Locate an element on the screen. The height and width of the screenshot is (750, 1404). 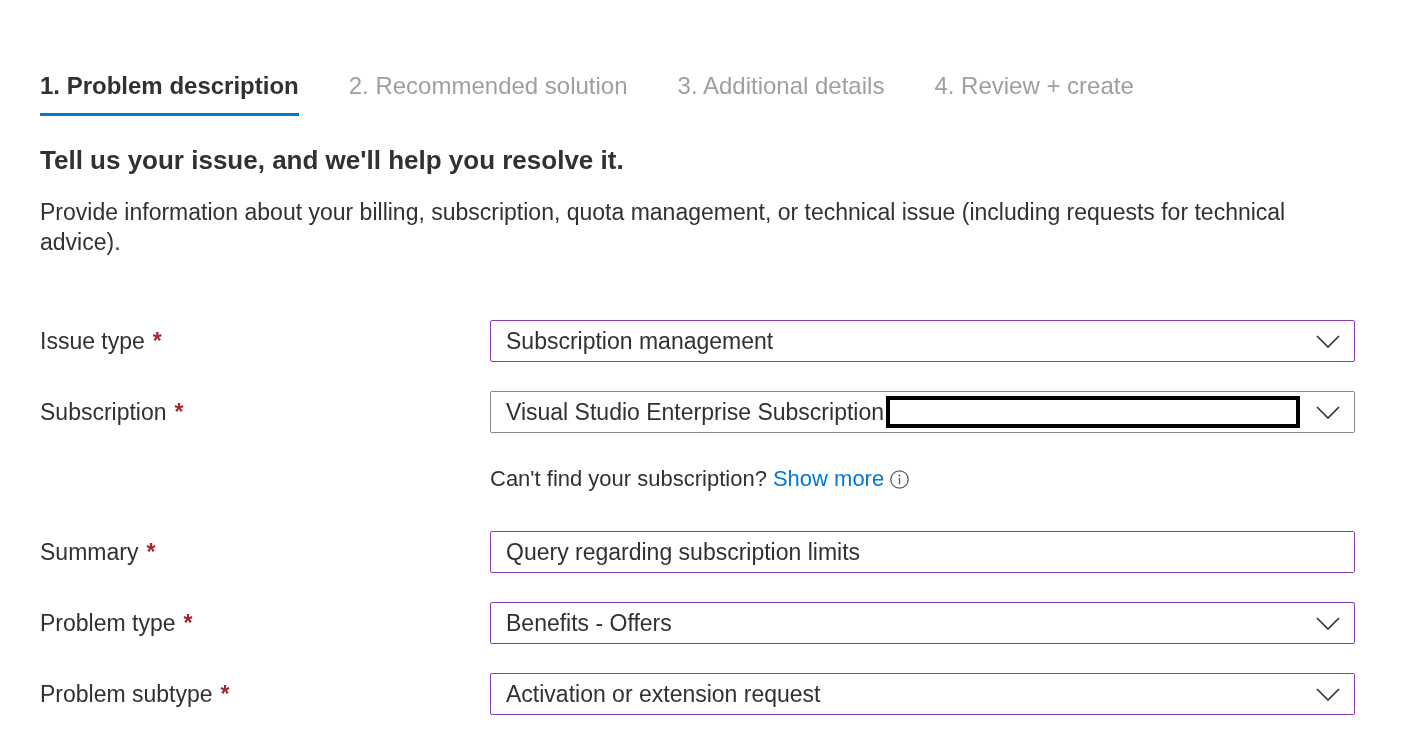
dropdown: Visual Studio Enterprise Subscription is located at coordinates (922, 412).